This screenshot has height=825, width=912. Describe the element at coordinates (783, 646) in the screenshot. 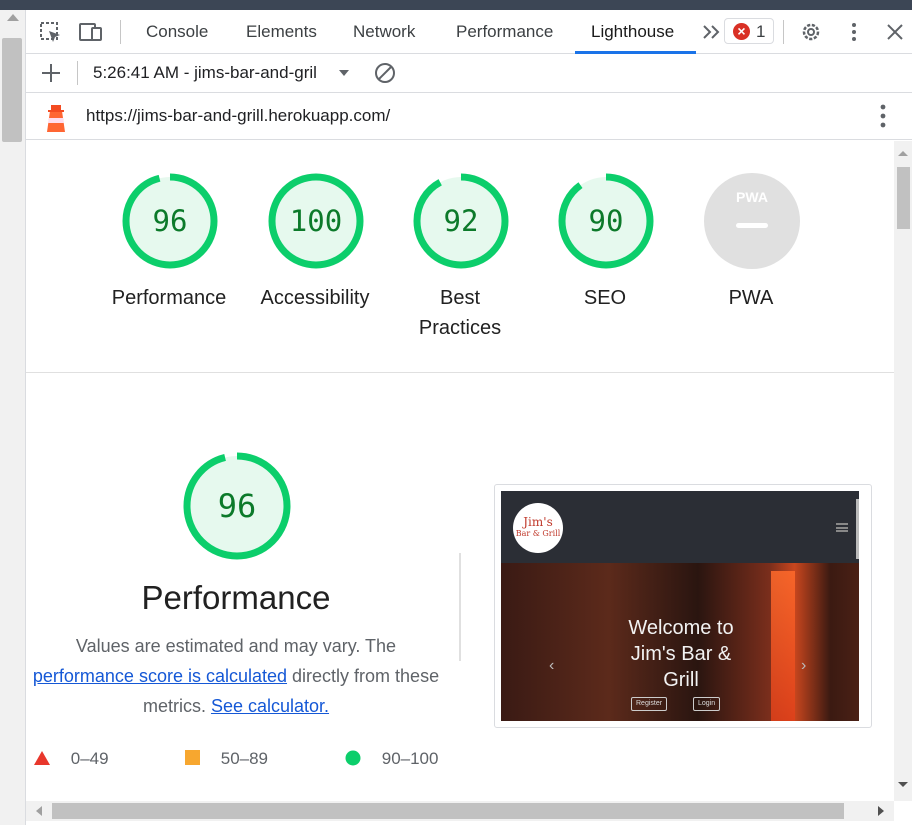

I see `neon-panel` at that location.